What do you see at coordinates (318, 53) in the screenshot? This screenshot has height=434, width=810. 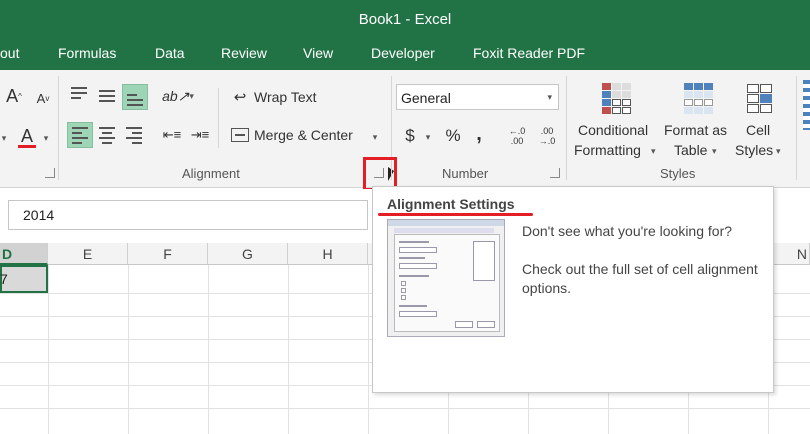 I see `tab-view: View` at bounding box center [318, 53].